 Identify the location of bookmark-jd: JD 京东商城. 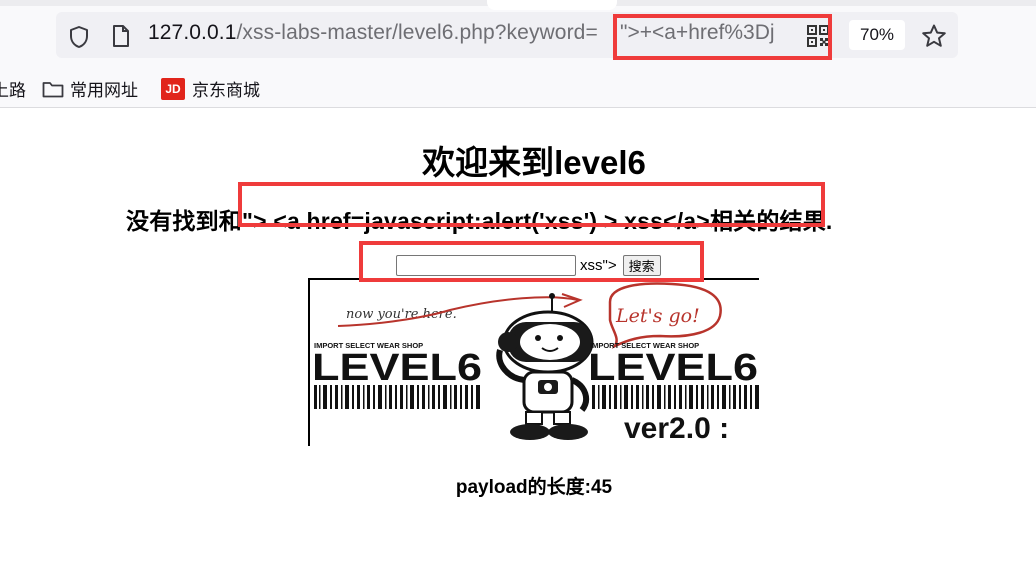
(210, 88).